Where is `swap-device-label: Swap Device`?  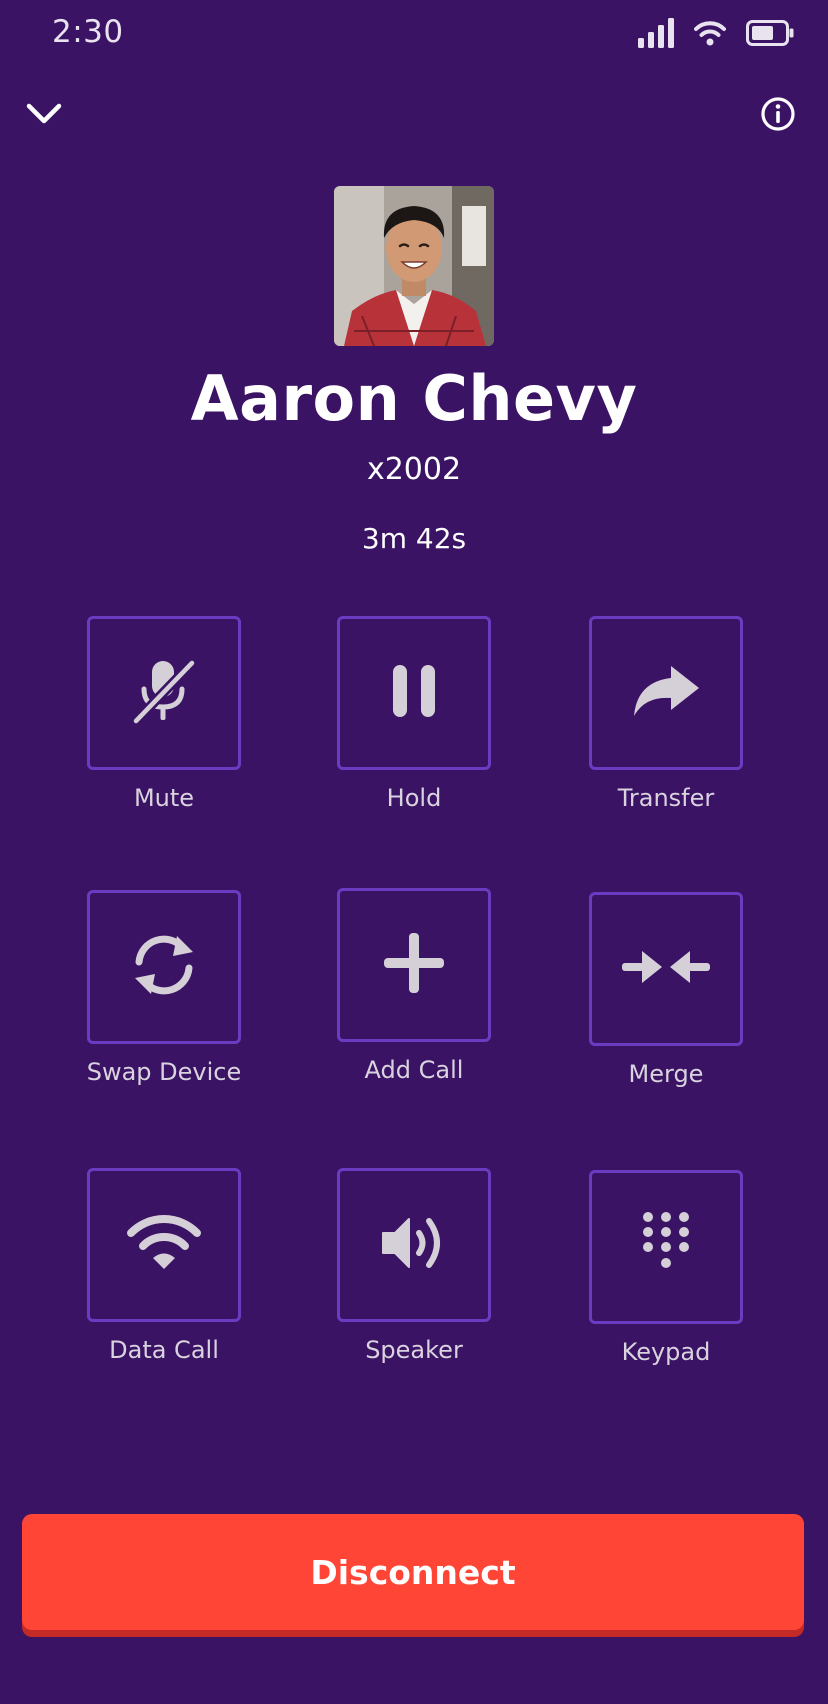
swap-device-label: Swap Device is located at coordinates (164, 1072).